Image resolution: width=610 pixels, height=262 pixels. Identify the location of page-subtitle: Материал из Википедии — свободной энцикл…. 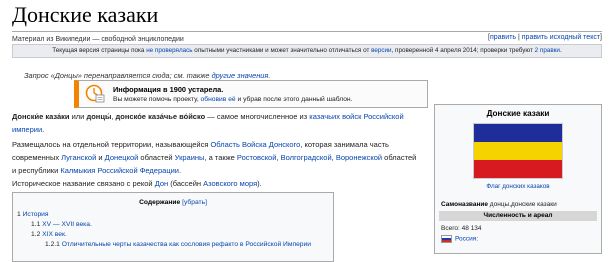
(98, 39).